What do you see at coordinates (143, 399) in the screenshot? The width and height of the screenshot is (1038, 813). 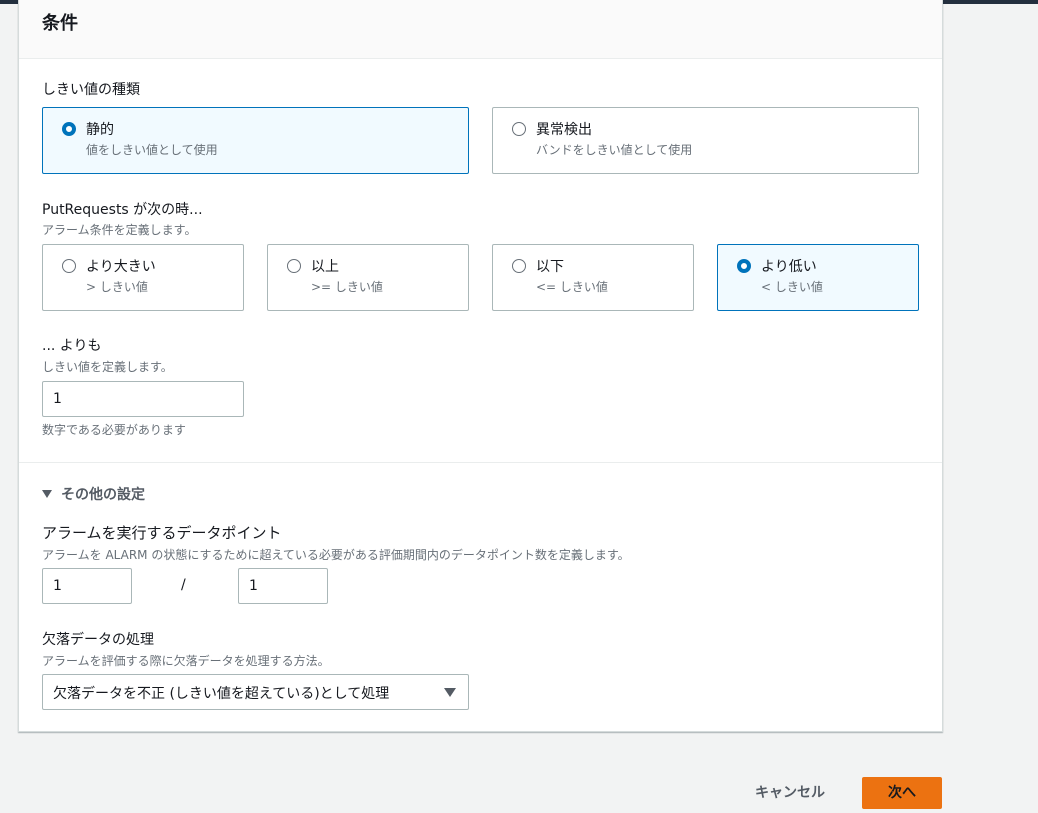 I see `threshold-value-input` at bounding box center [143, 399].